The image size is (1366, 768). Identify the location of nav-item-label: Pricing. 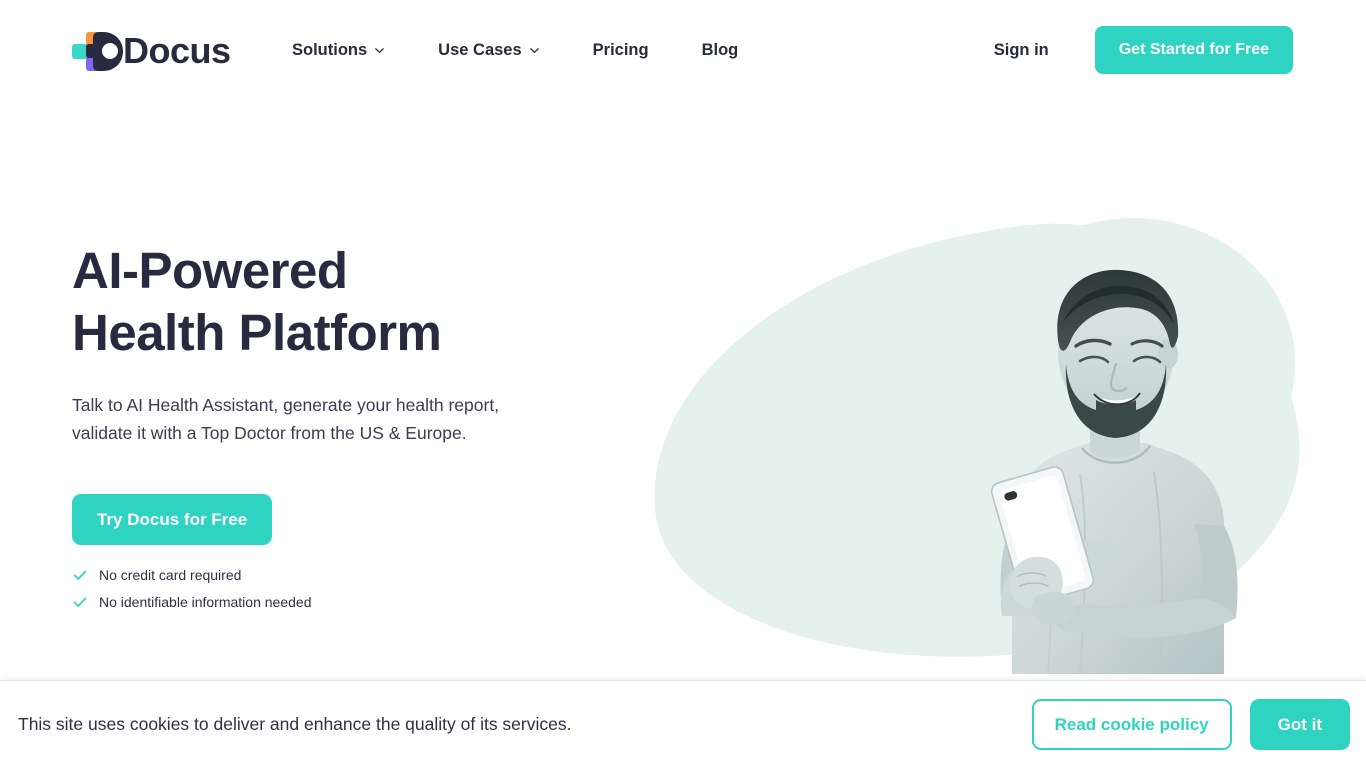
(620, 49).